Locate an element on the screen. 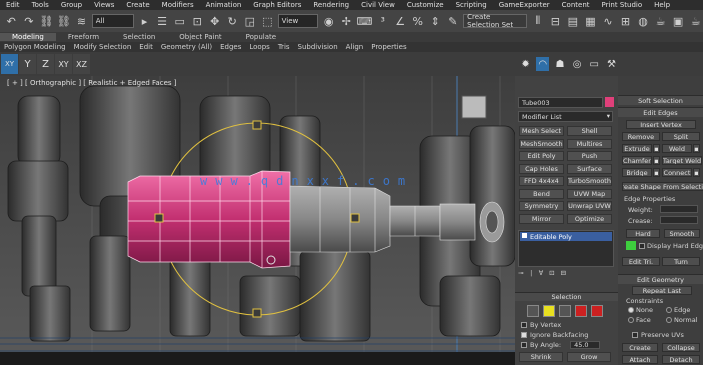 Image resolution: width=703 pixels, height=365 pixels. constraint-z-button: Z is located at coordinates (45, 64).